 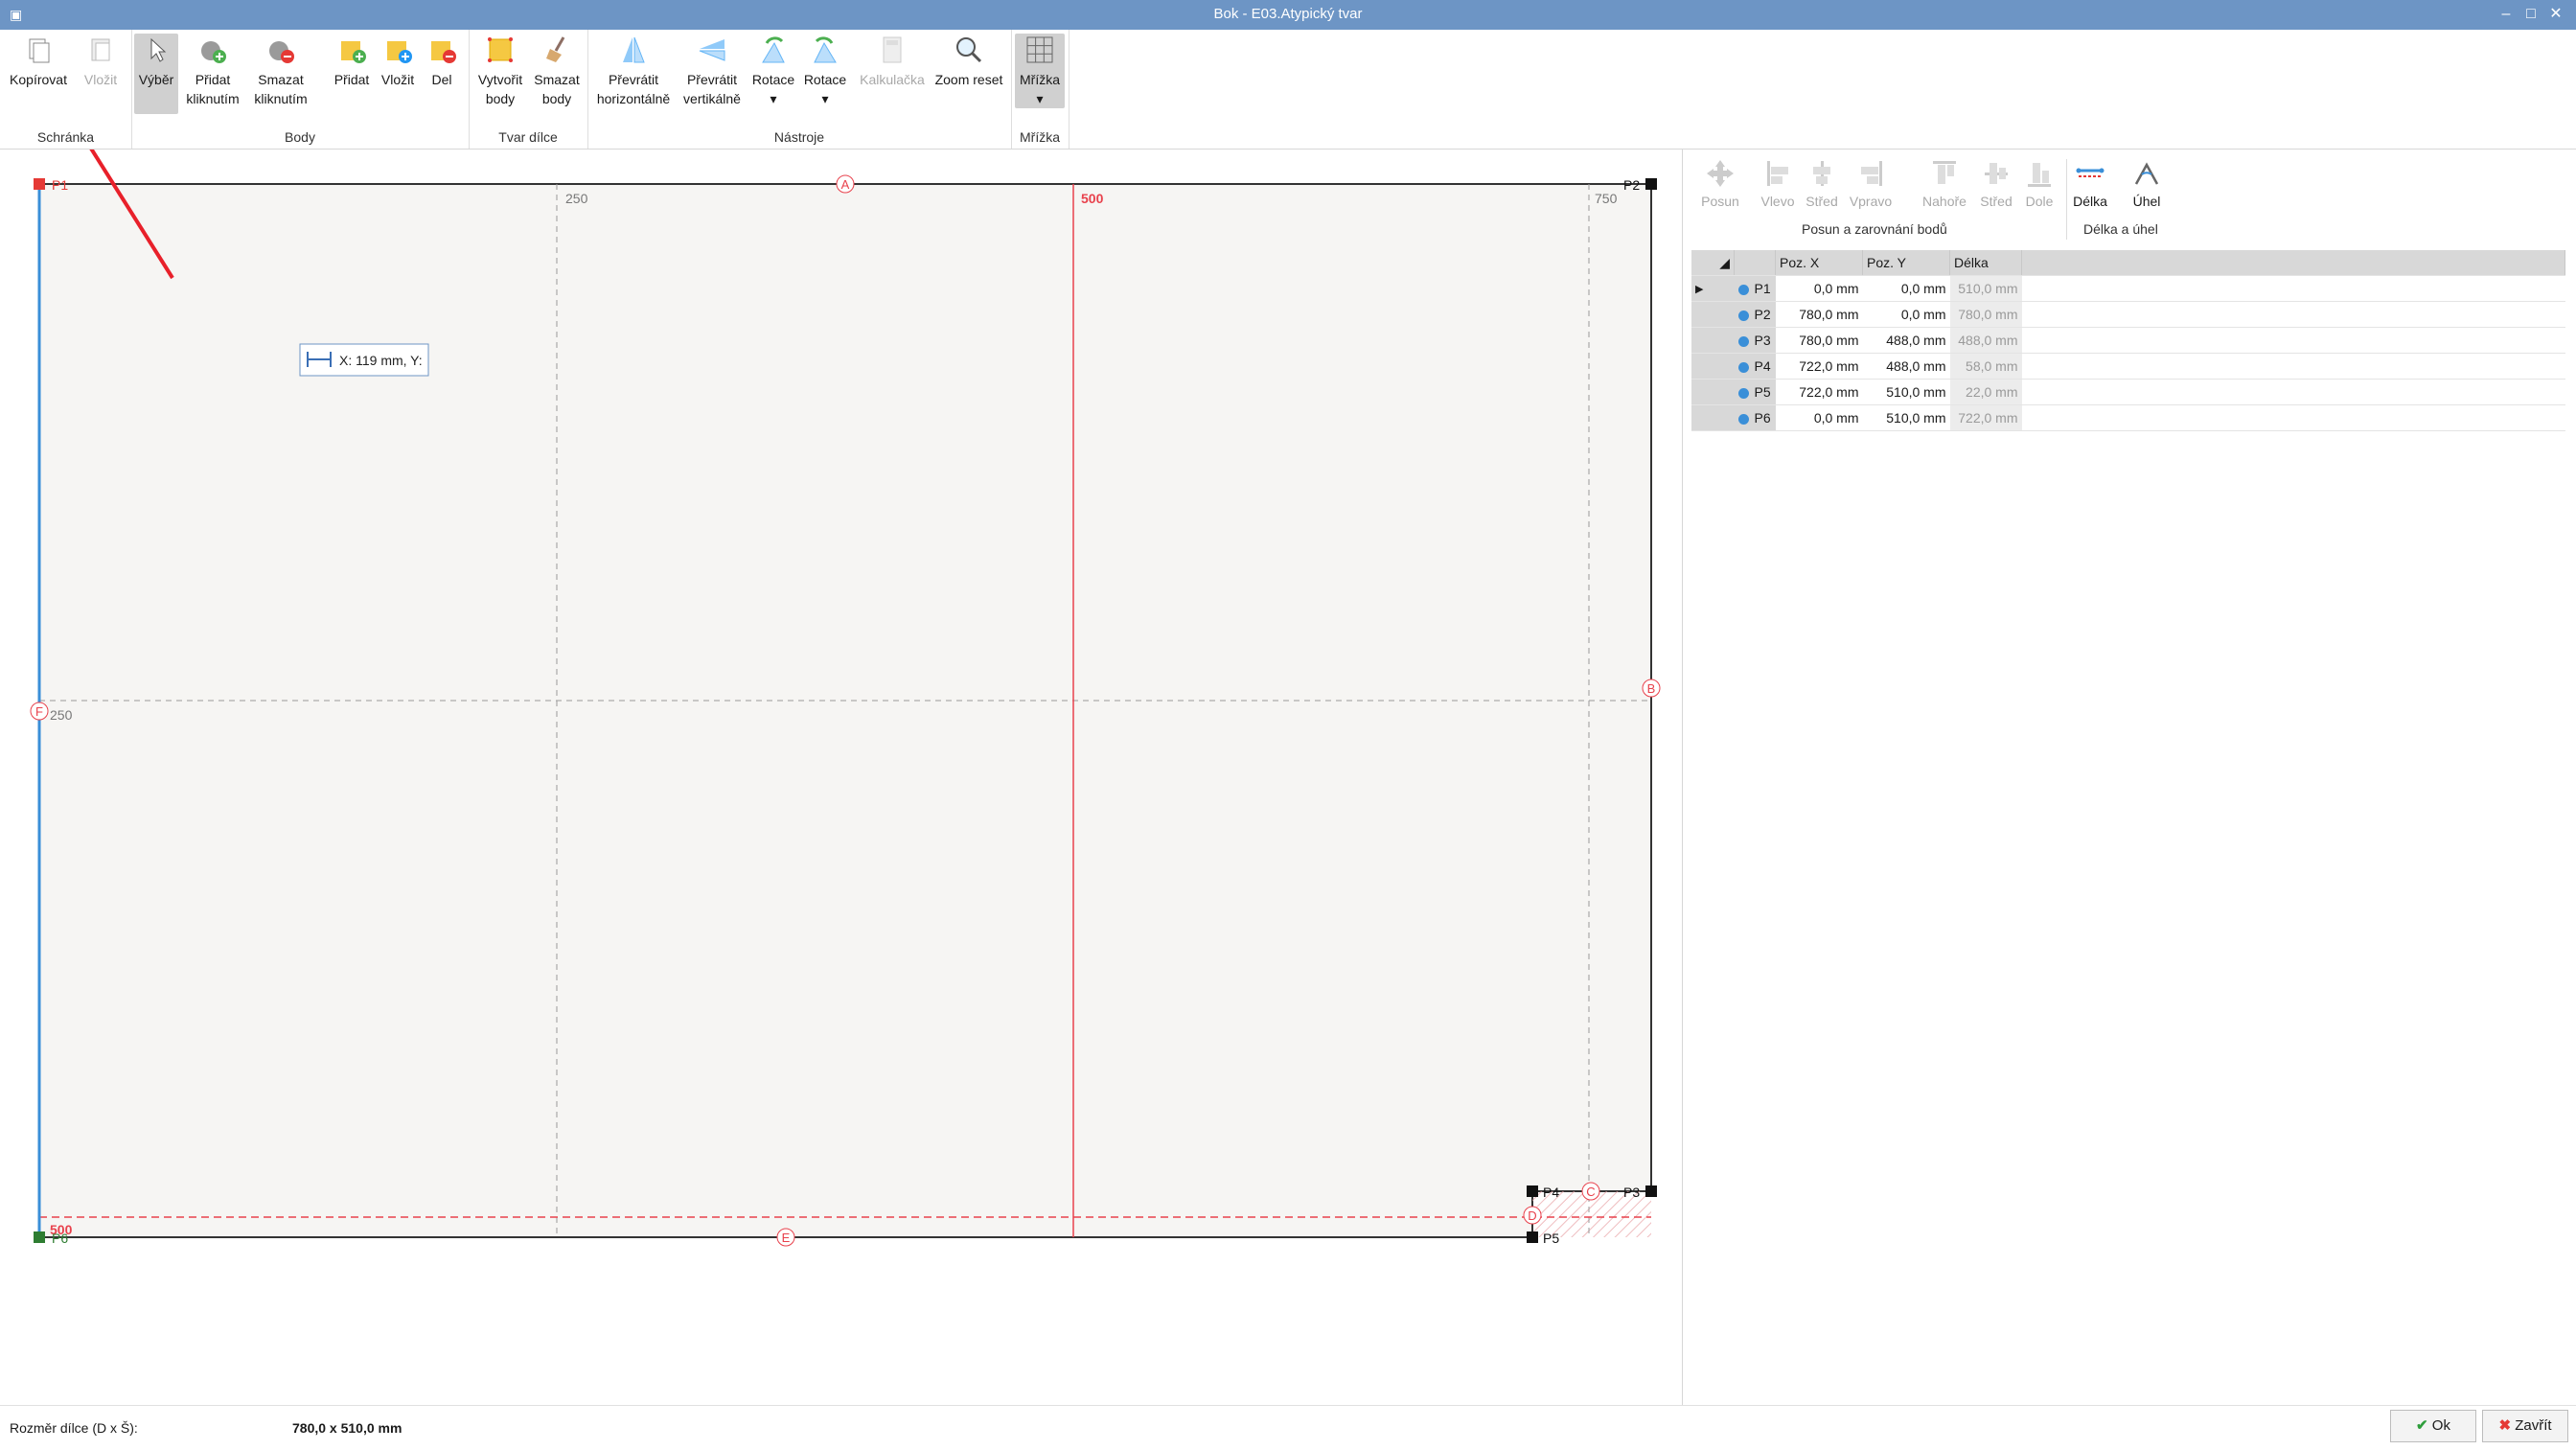 I want to click on point-p3, so click(x=1651, y=1191).